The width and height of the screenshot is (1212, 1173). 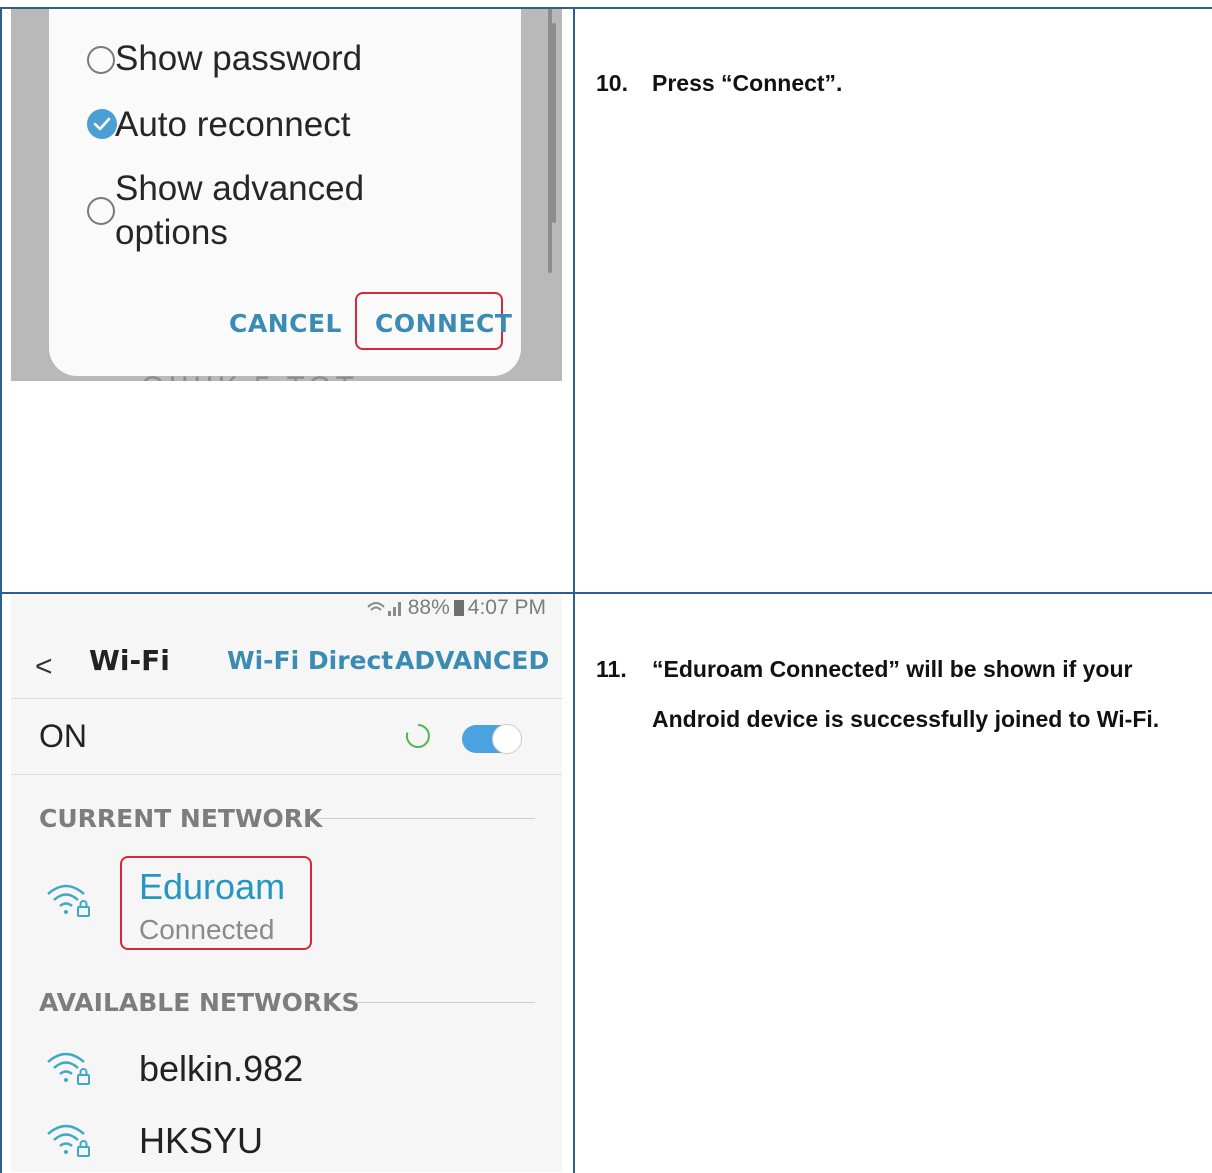 I want to click on cancel-button: CANCEL, so click(x=285, y=323).